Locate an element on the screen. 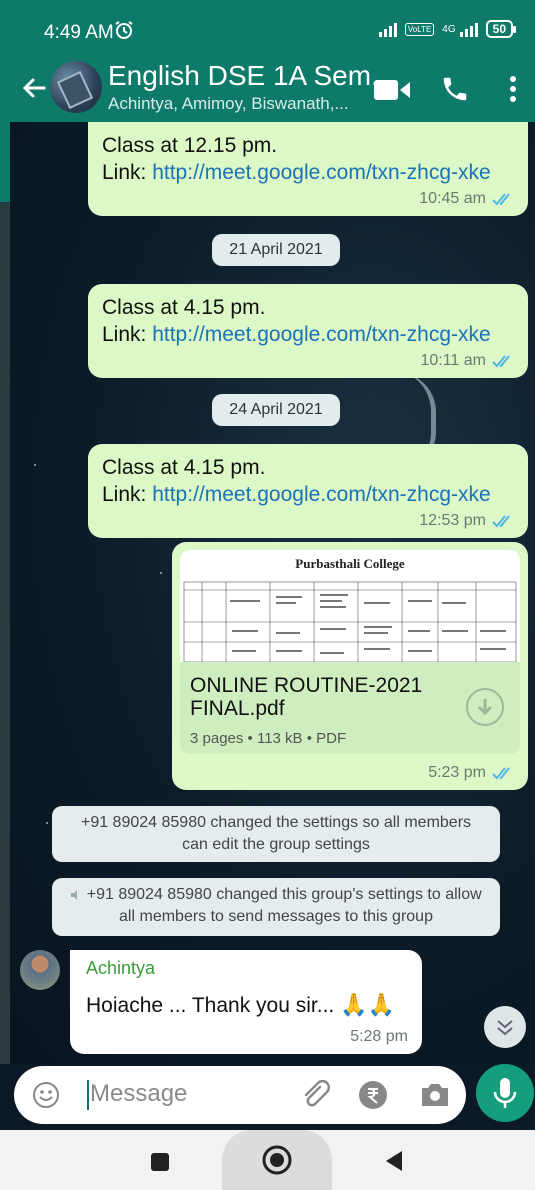 The image size is (535, 1190). nav-recents-icon is located at coordinates (160, 1162).